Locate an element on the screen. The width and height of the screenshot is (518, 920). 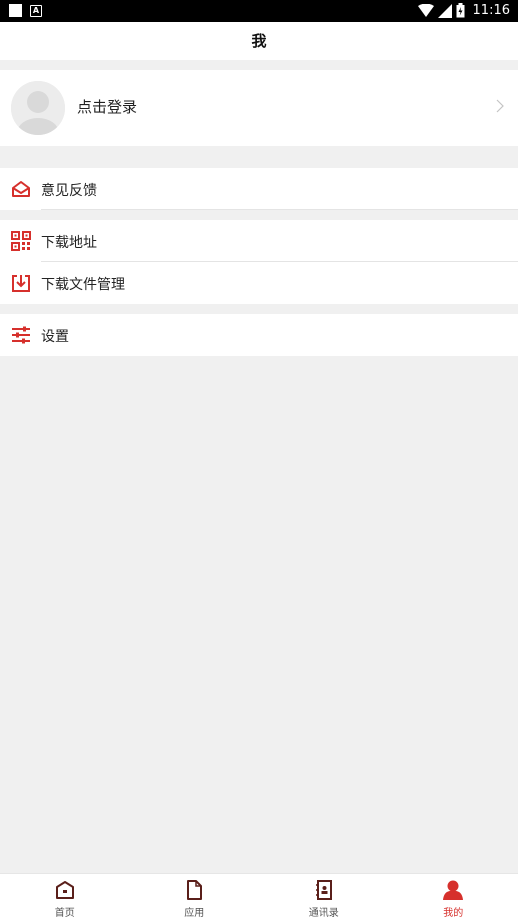
sliders-icon is located at coordinates (21, 335).